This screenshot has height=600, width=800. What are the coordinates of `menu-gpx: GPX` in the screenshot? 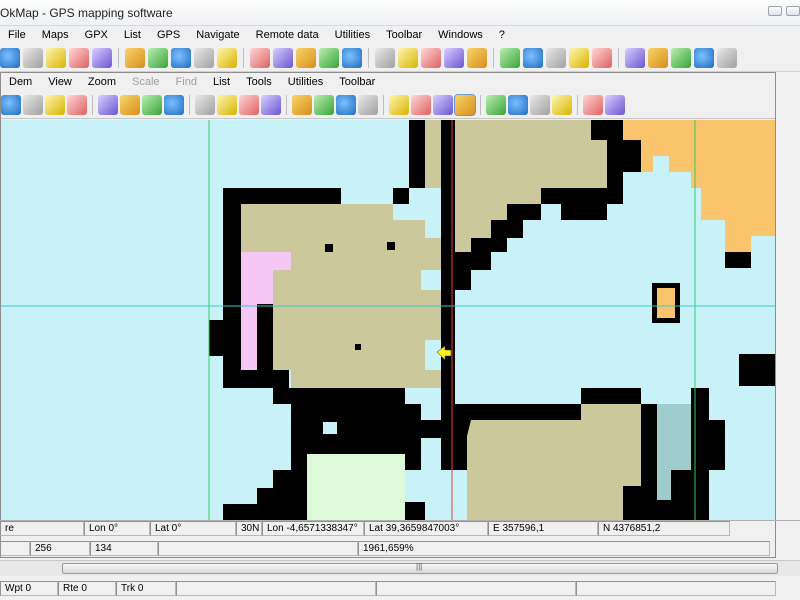 It's located at (96, 35).